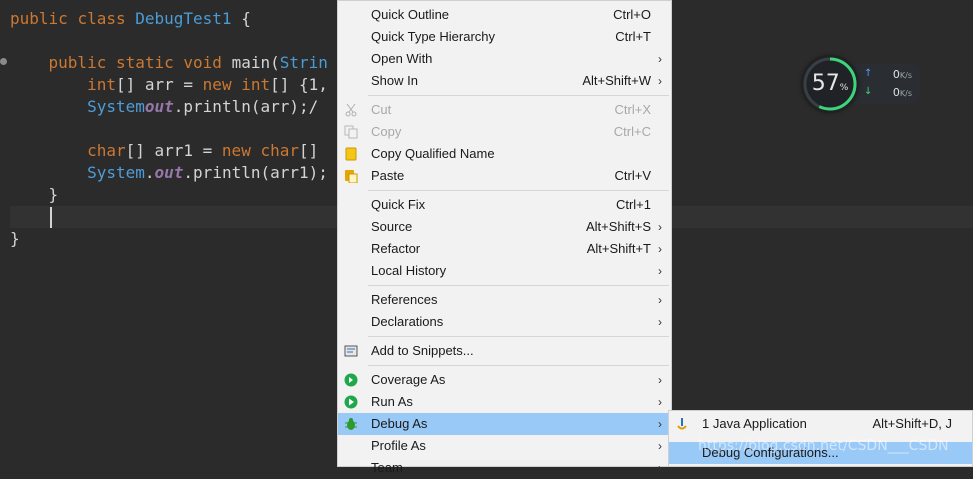 The height and width of the screenshot is (479, 973). What do you see at coordinates (504, 59) in the screenshot?
I see `menu-item-open-with: Open With ›` at bounding box center [504, 59].